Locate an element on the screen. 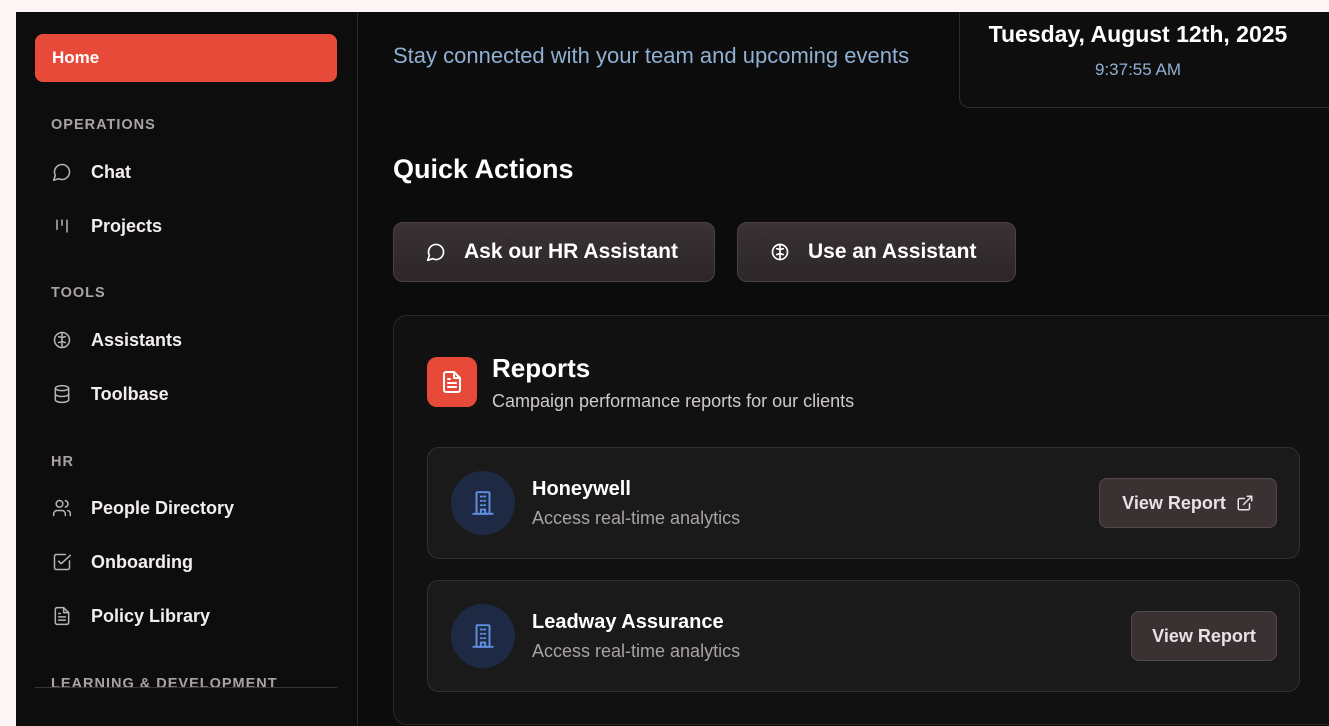  sidebar-item-chat: Chat is located at coordinates (194, 172).